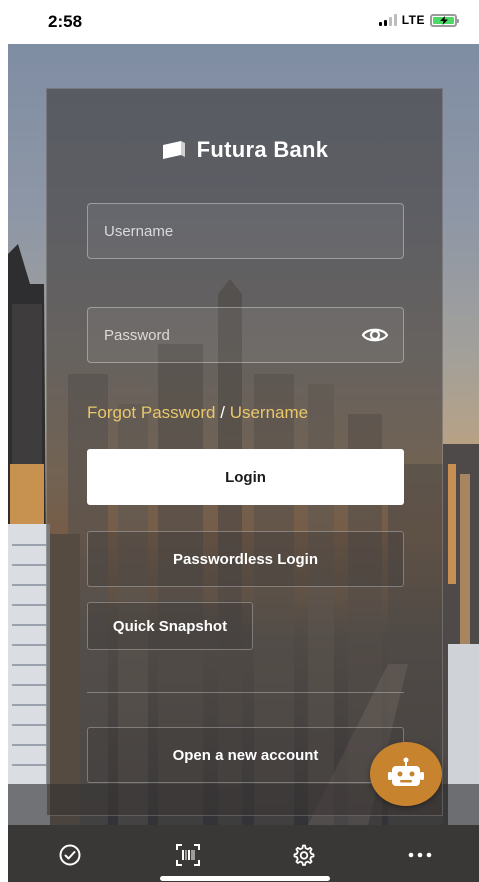  I want to click on show-password-button, so click(375, 335).